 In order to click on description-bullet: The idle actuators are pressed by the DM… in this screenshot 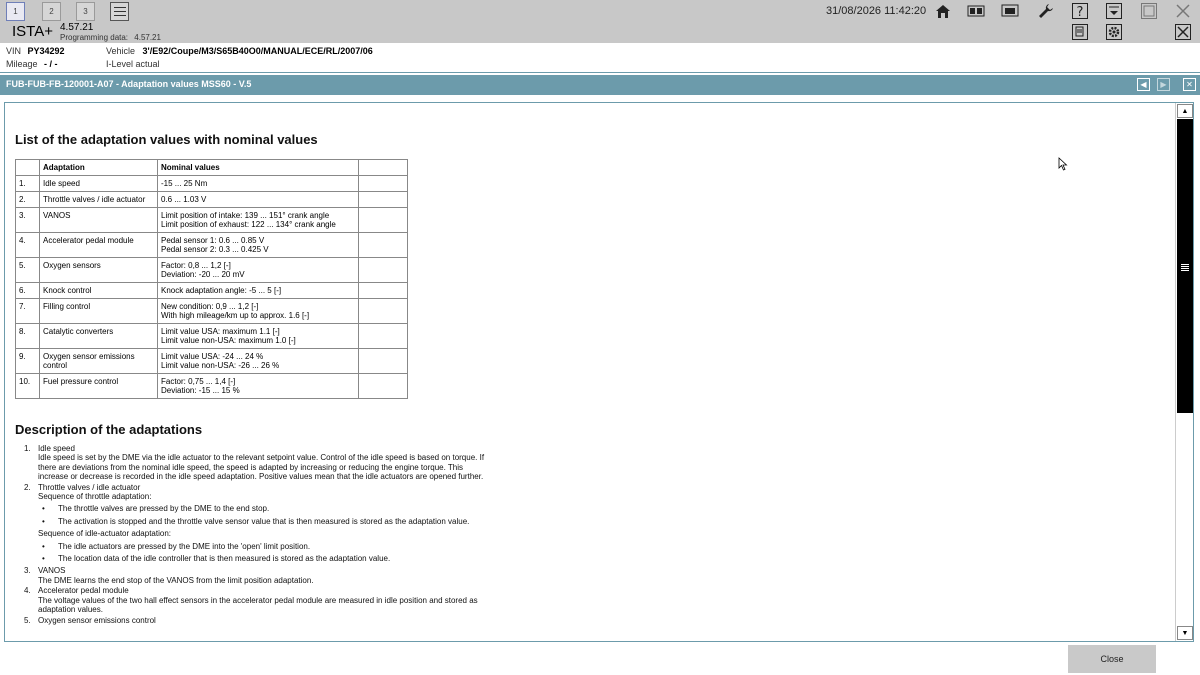, I will do `click(266, 547)`.